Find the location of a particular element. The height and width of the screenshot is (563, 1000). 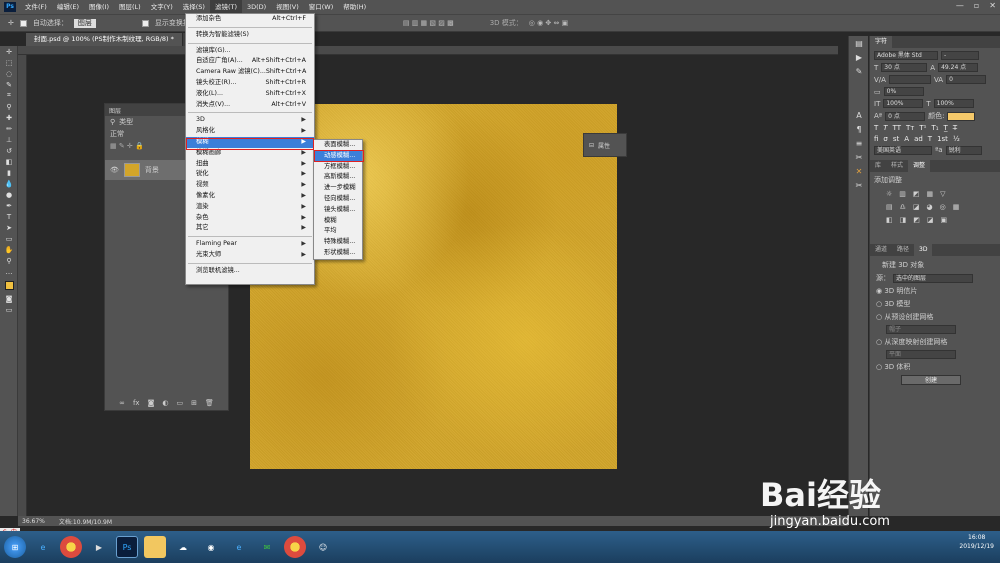

layer-kind-filter: 类型 is located at coordinates (126, 122).